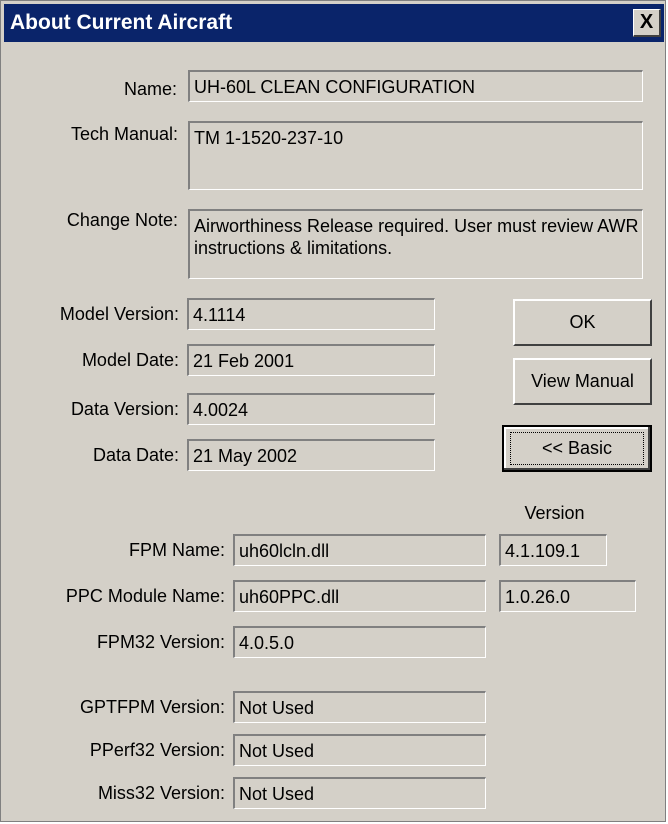  I want to click on ok-button: OK, so click(582, 322).